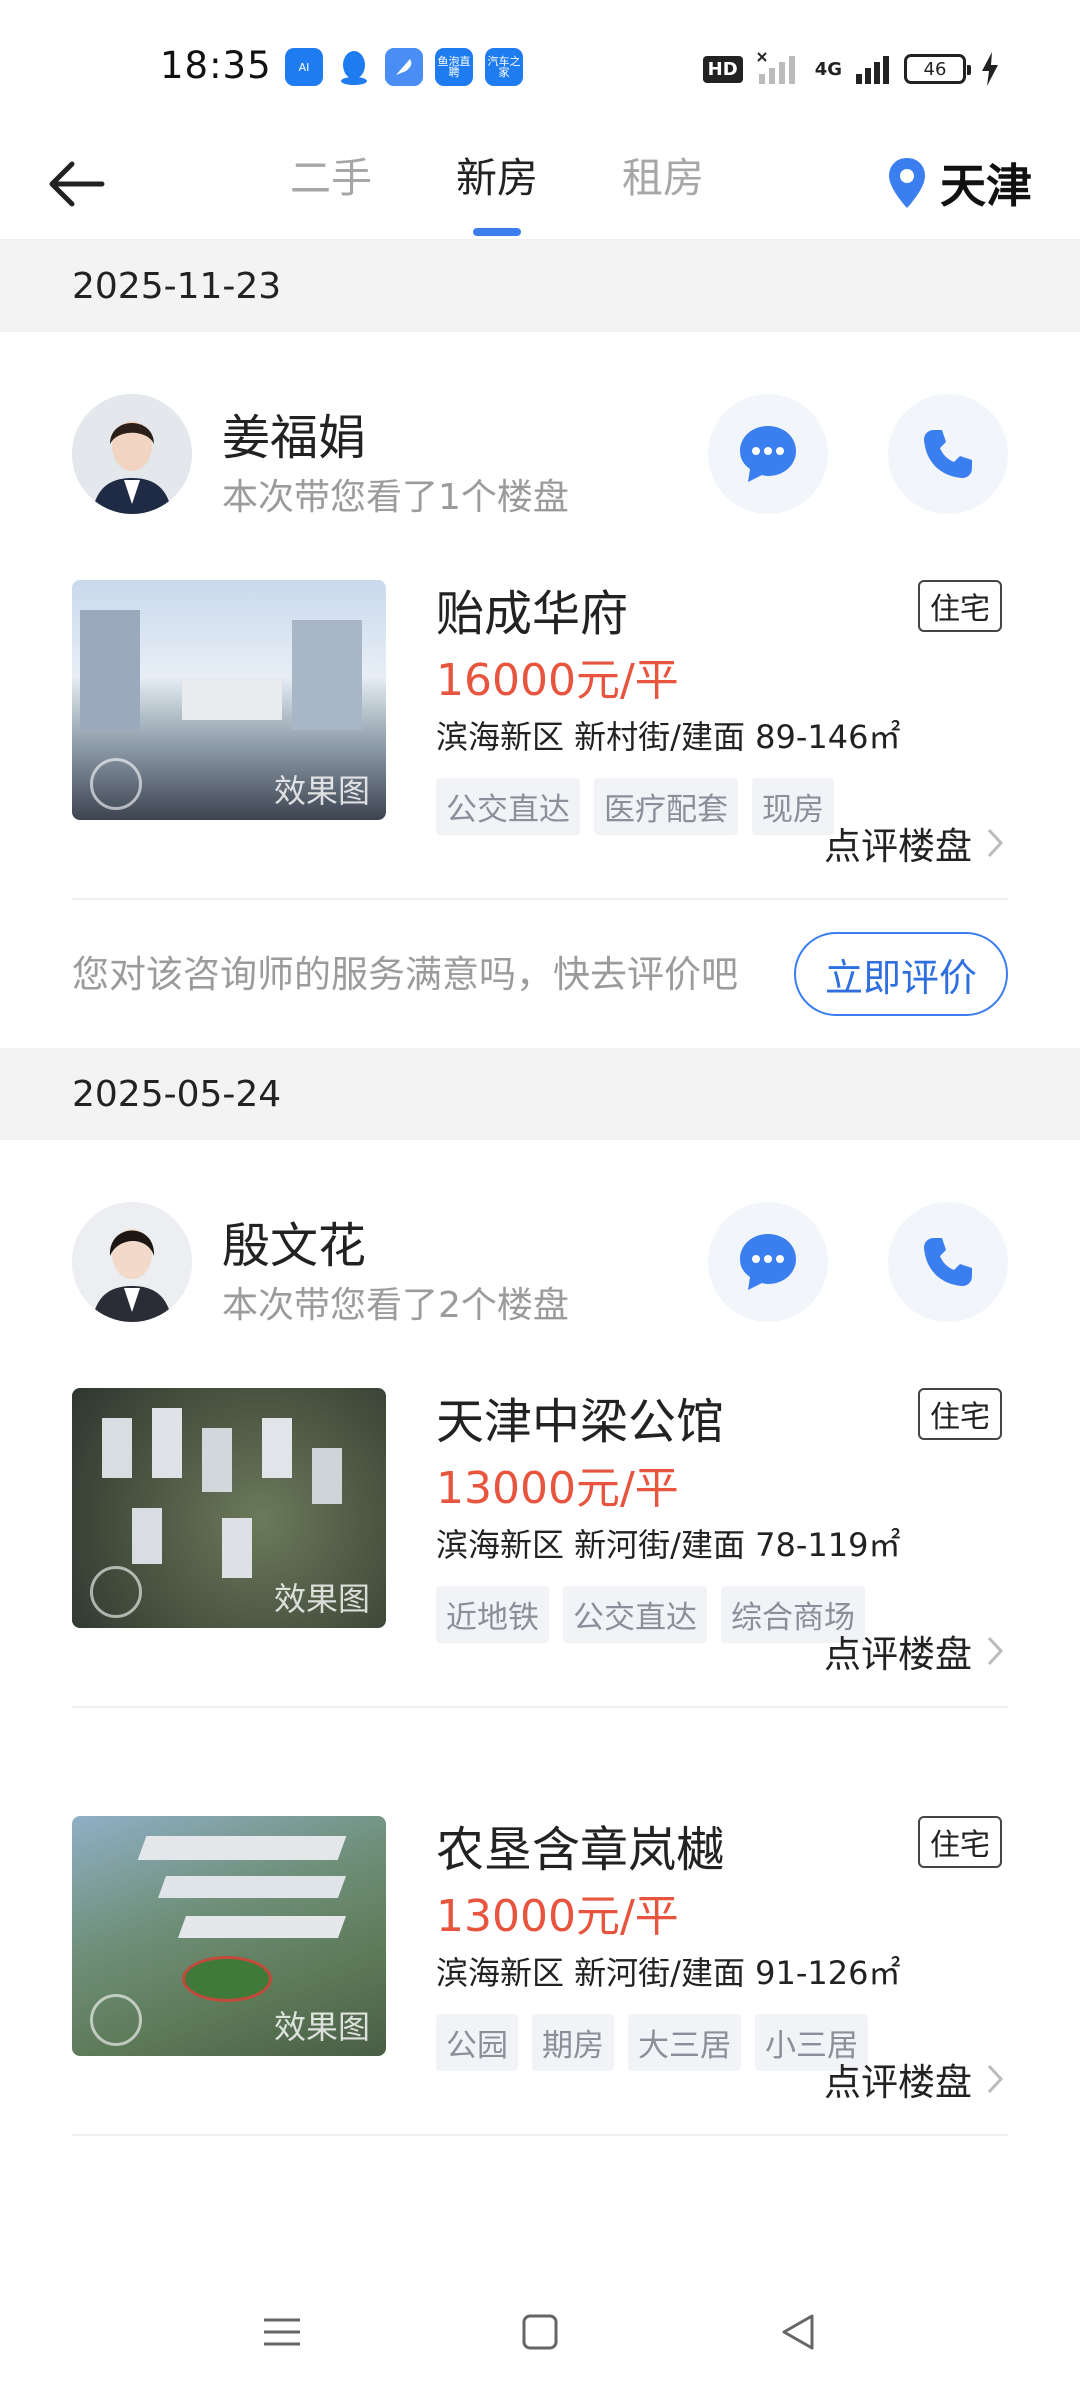 This screenshot has height=2400, width=1080. I want to click on menu-icon, so click(282, 2332).